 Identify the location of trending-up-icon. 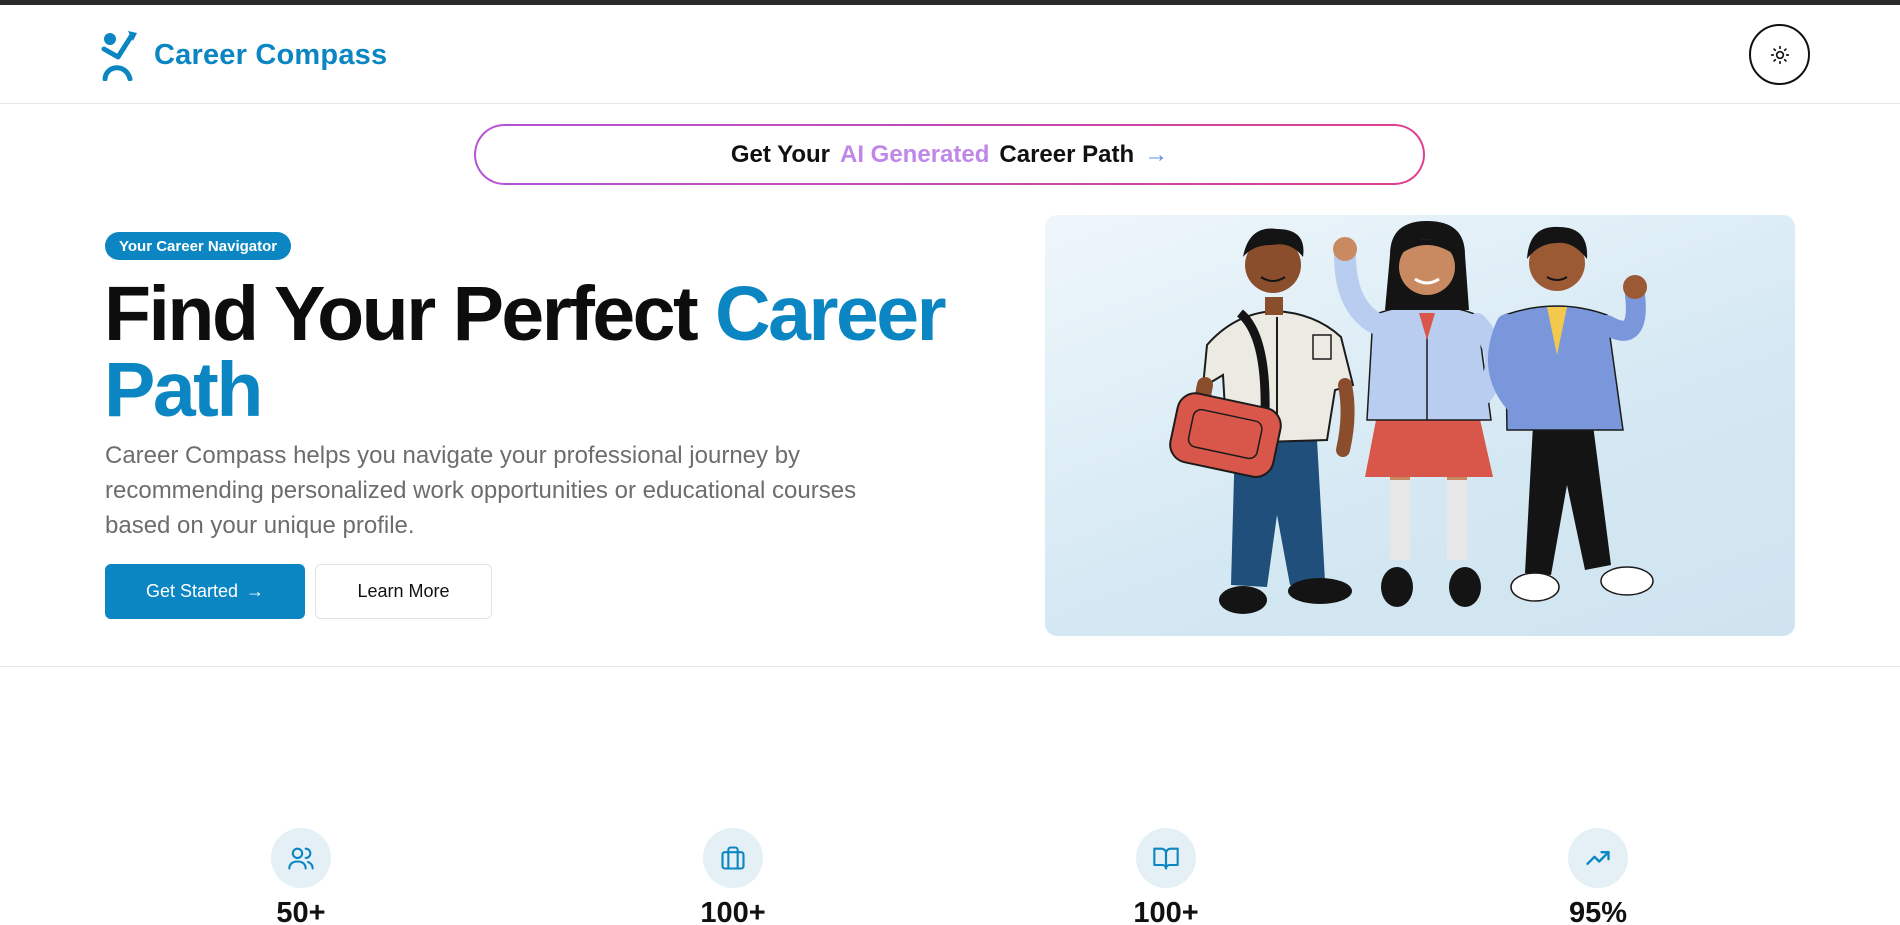
(1598, 858).